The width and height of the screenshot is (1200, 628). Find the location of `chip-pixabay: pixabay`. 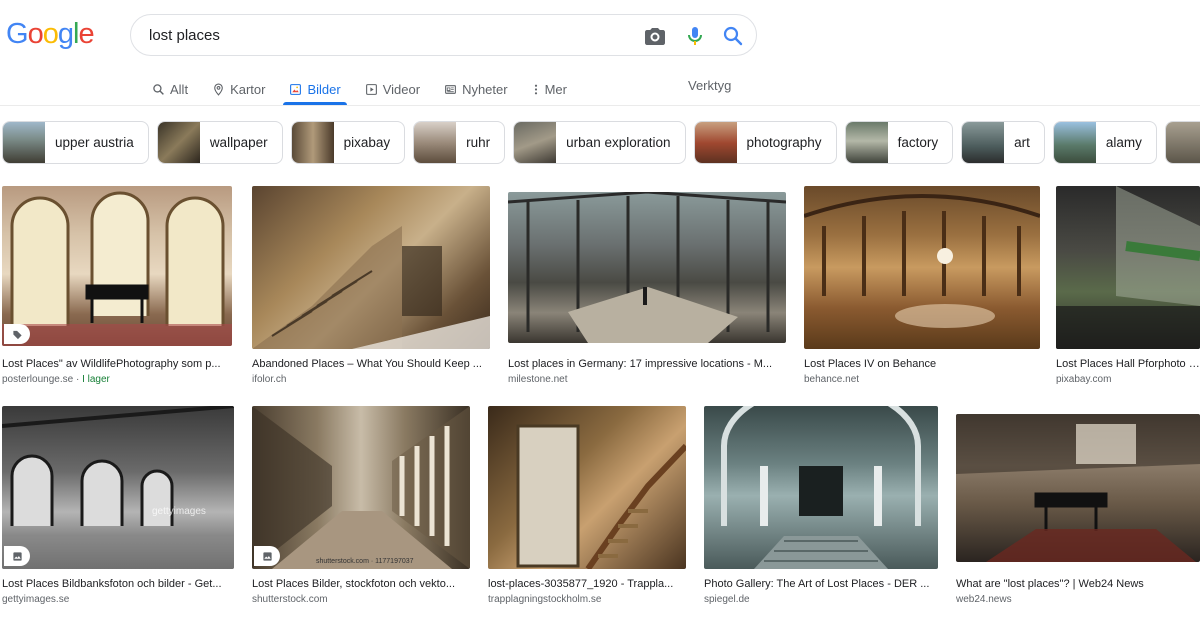

chip-pixabay: pixabay is located at coordinates (348, 142).